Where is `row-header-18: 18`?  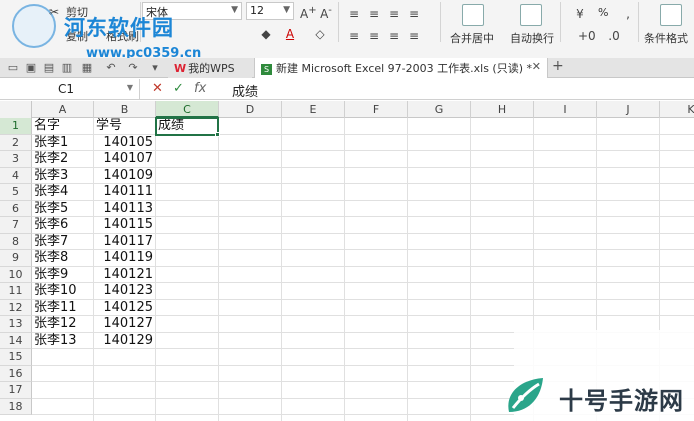 row-header-18: 18 is located at coordinates (16, 406).